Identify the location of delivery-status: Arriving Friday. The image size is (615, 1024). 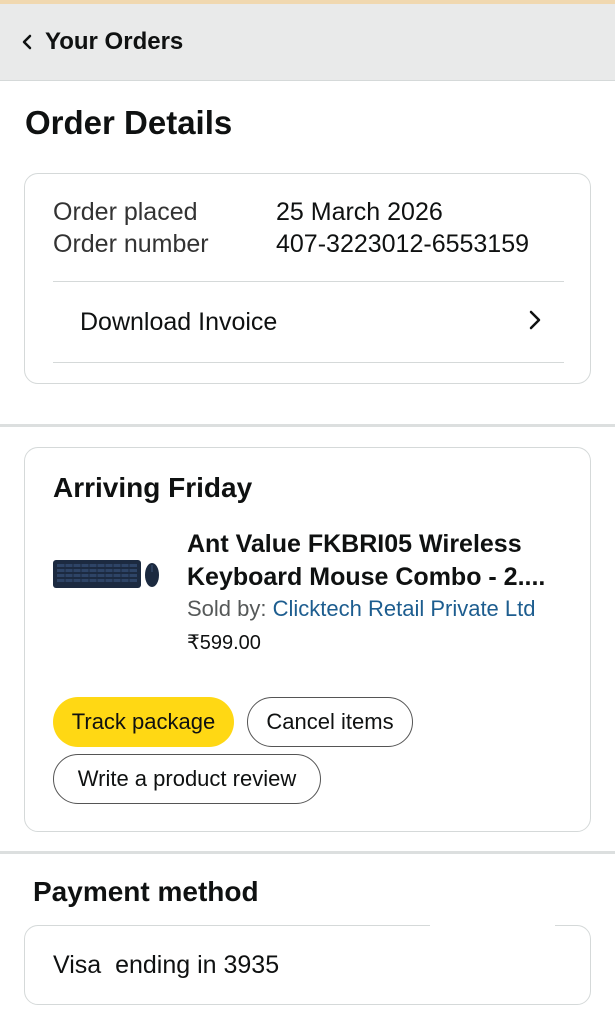
(153, 487).